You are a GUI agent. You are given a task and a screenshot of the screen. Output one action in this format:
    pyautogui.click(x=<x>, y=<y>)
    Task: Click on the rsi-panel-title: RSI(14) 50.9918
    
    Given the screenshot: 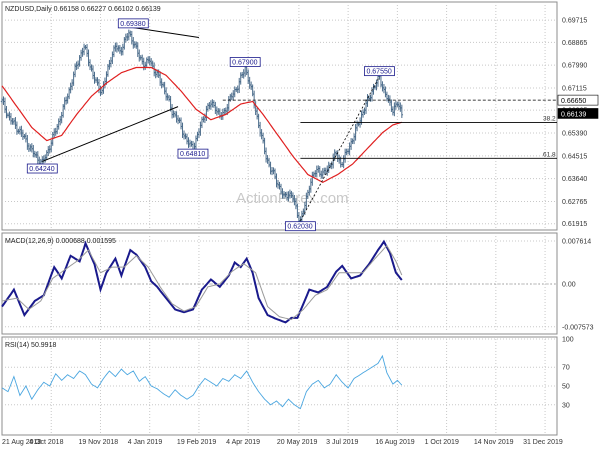 What is the action you would take?
    pyautogui.click(x=30, y=345)
    